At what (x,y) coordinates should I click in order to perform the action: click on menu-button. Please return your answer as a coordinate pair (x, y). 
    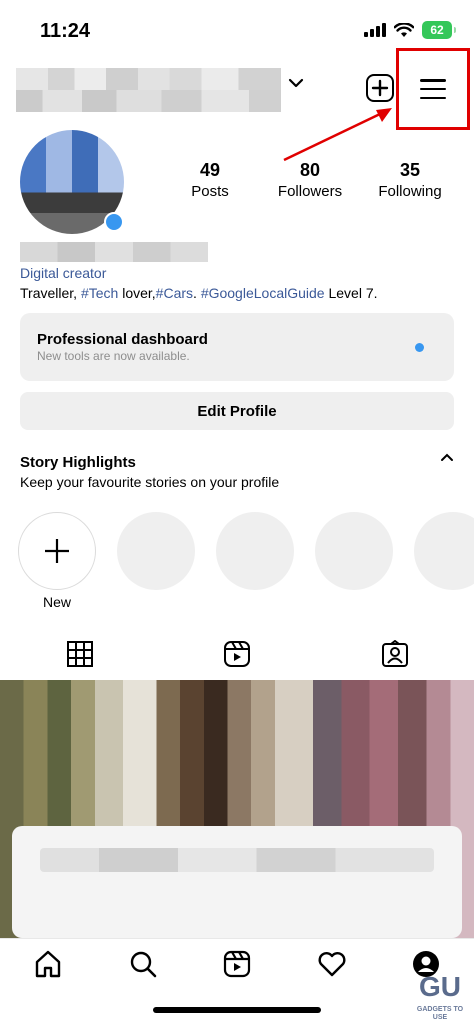
    Looking at the image, I should click on (433, 89).